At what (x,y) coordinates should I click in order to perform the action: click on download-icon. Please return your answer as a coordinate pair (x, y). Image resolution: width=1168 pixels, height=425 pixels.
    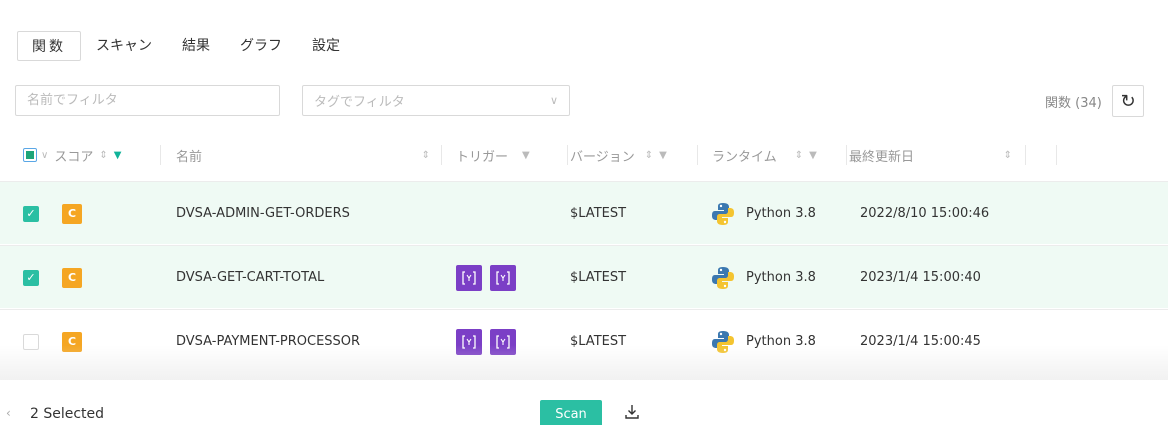
    Looking at the image, I should click on (632, 412).